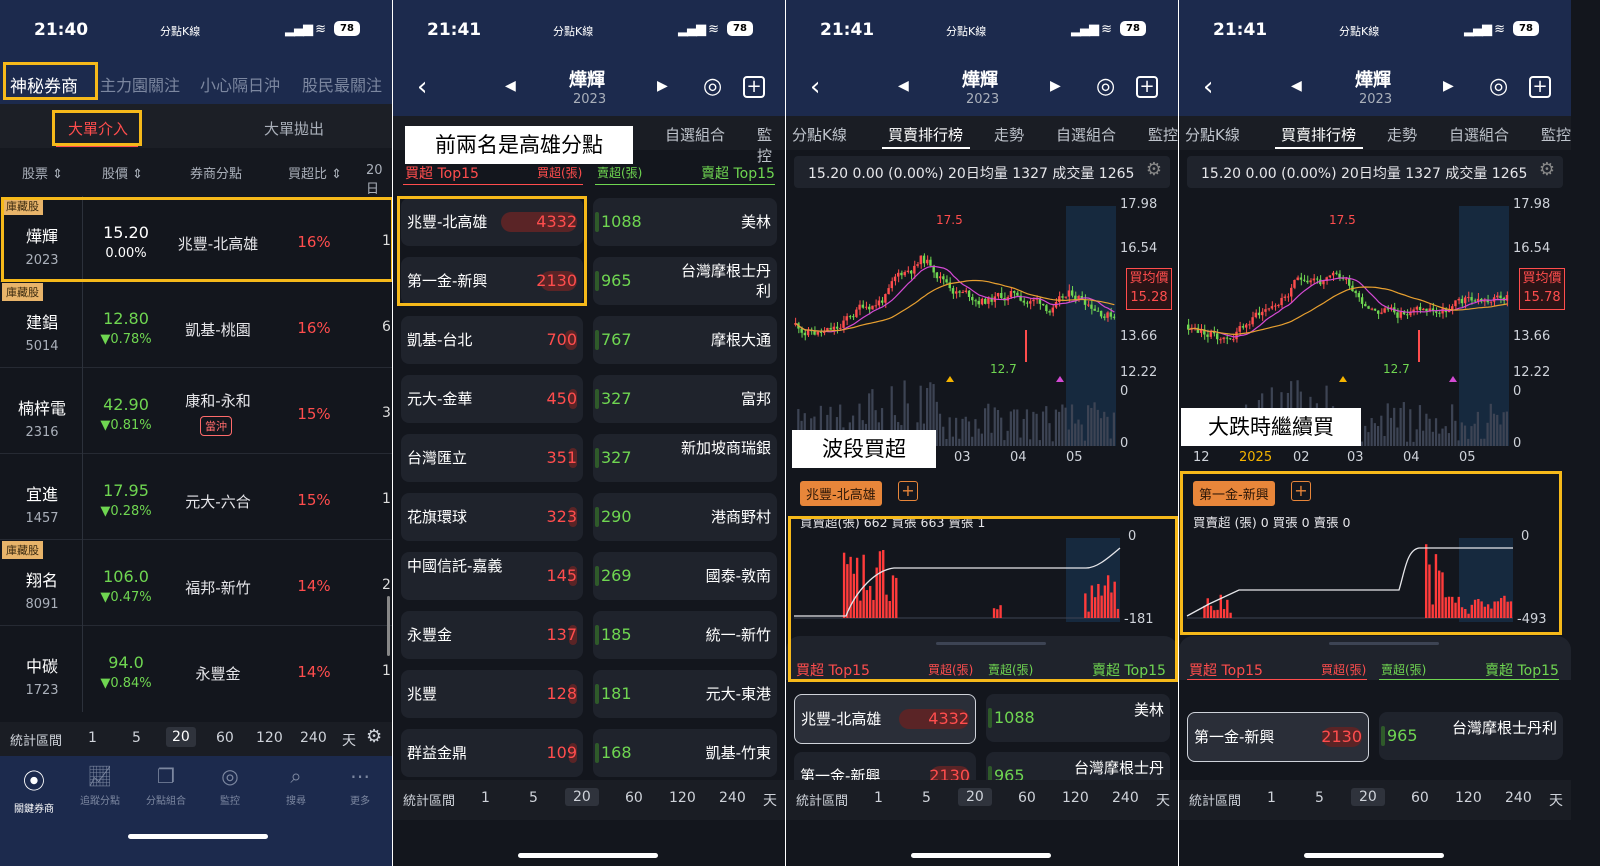 Image resolution: width=1600 pixels, height=866 pixels. What do you see at coordinates (695, 134) in the screenshot?
I see `tab-watchlist: 自選組合` at bounding box center [695, 134].